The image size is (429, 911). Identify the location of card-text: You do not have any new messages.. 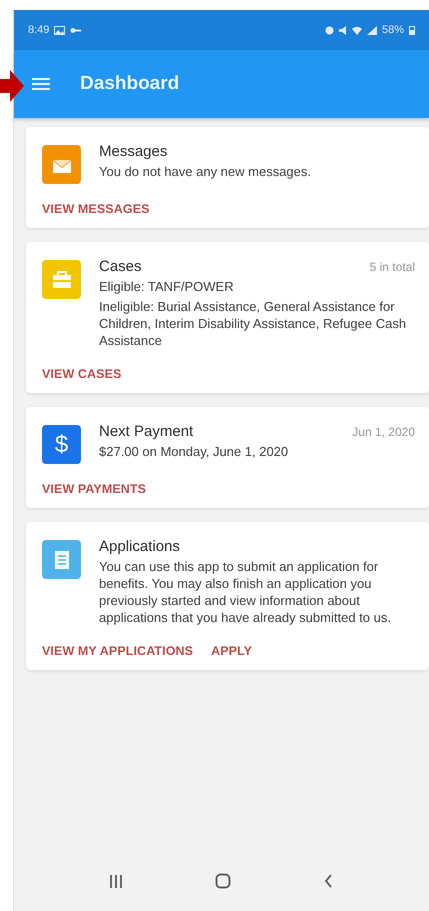
(205, 171).